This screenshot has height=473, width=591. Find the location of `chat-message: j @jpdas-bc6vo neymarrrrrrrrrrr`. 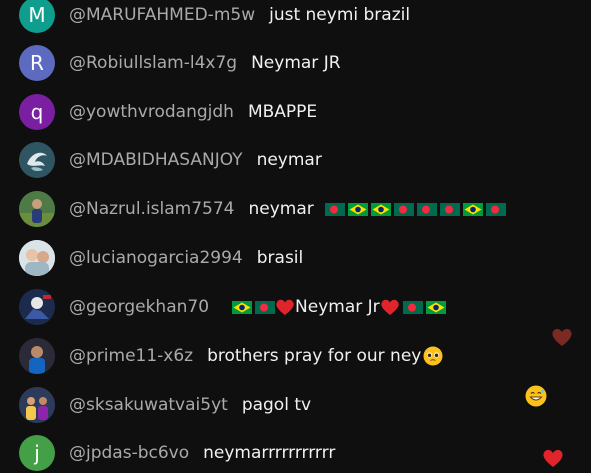

chat-message: j @jpdas-bc6vo neymarrrrrrrrrrr is located at coordinates (295, 453).